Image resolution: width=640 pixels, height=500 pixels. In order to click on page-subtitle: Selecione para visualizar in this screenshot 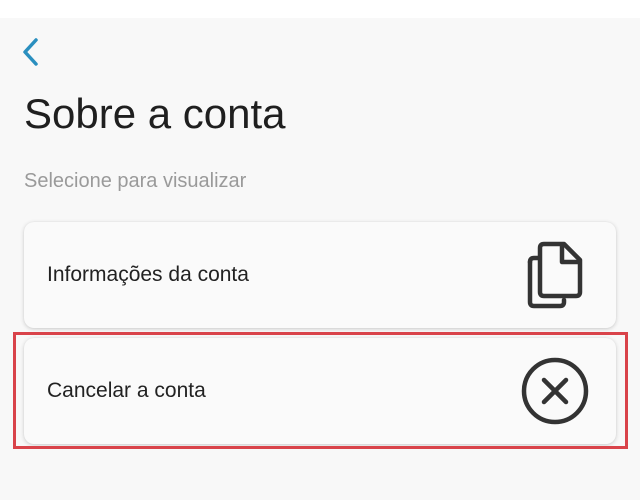, I will do `click(135, 181)`.